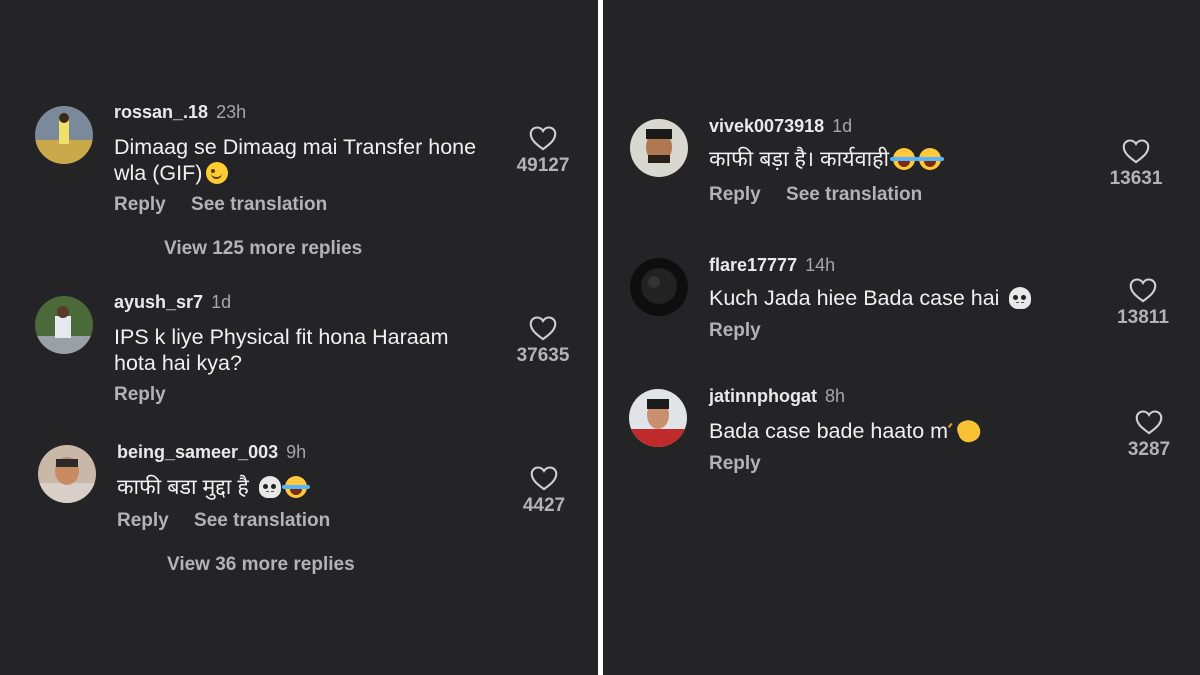  Describe the element at coordinates (763, 396) in the screenshot. I see `username: jatinnphogat` at that location.